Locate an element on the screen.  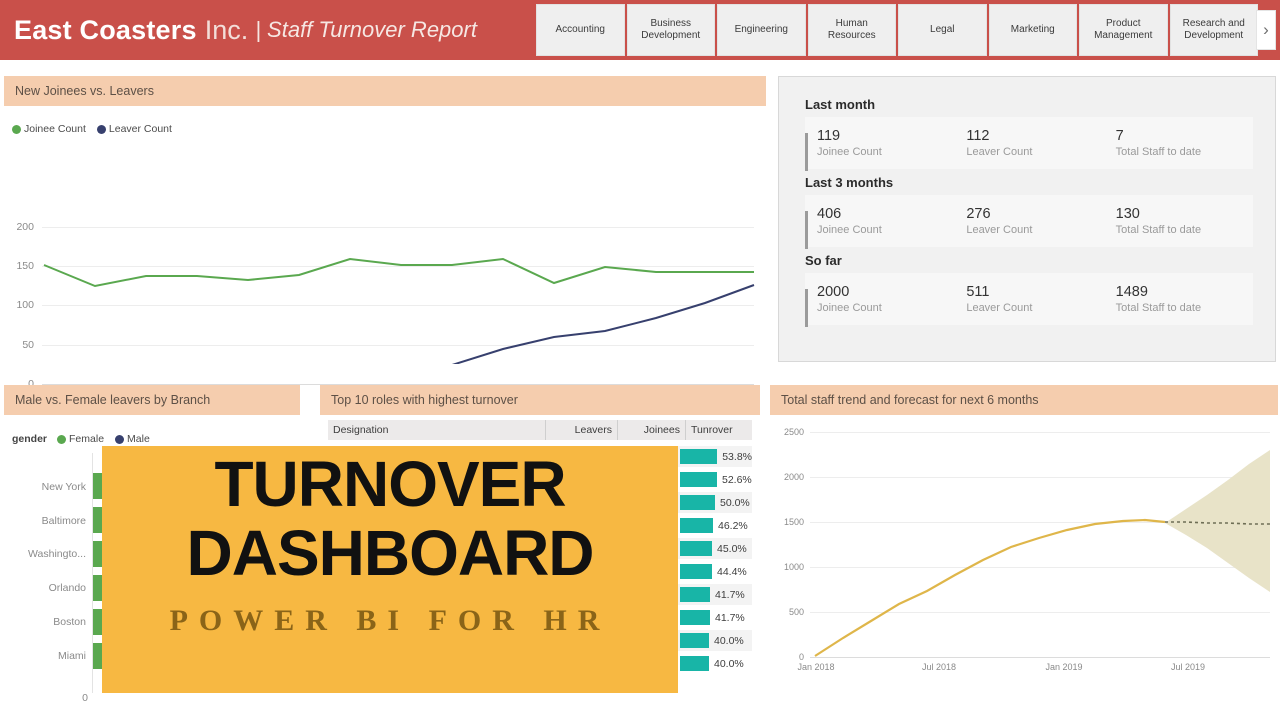
legend-item-male: Male is located at coordinates (132, 439).